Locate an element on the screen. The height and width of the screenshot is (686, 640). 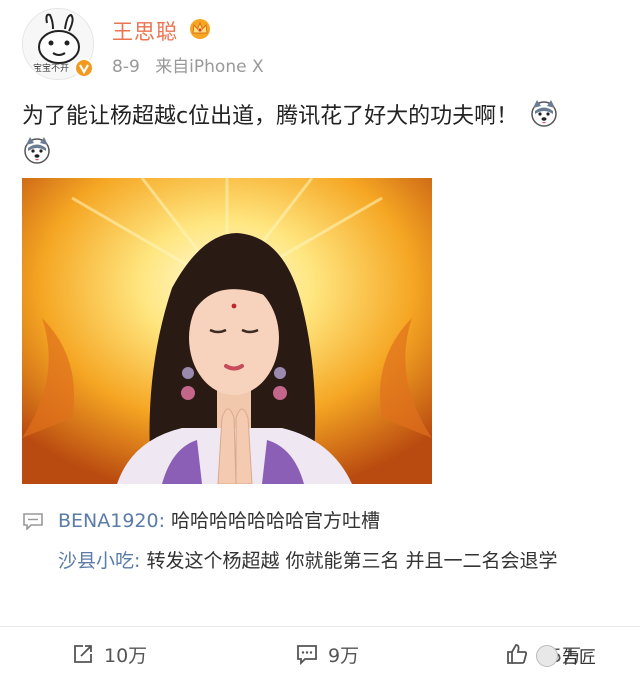
post-source: 来自iPhone X is located at coordinates (209, 67).